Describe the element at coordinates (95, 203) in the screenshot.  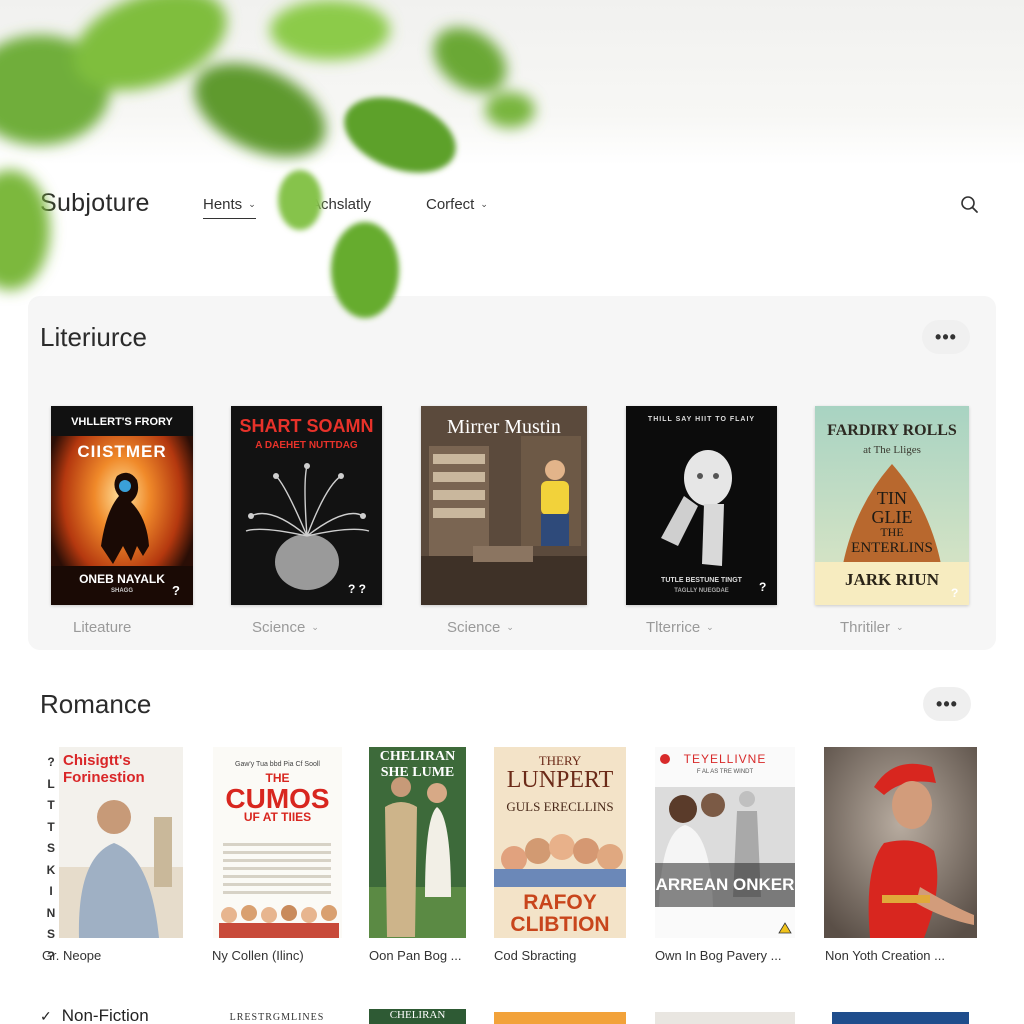
I see `brand-logo: Subjoture` at that location.